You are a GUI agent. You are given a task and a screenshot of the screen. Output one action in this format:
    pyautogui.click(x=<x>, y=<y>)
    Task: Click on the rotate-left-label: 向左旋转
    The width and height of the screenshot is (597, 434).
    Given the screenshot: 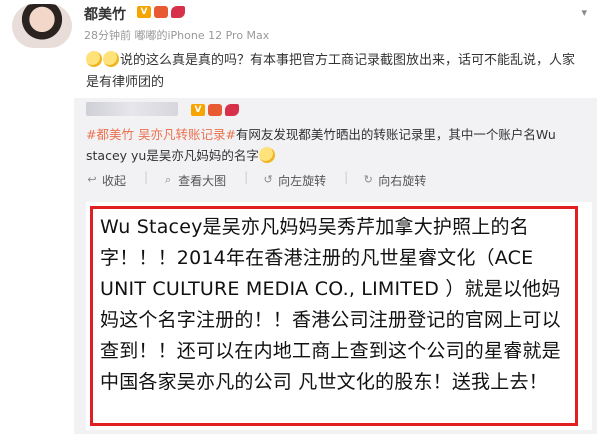 What is the action you would take?
    pyautogui.click(x=302, y=180)
    